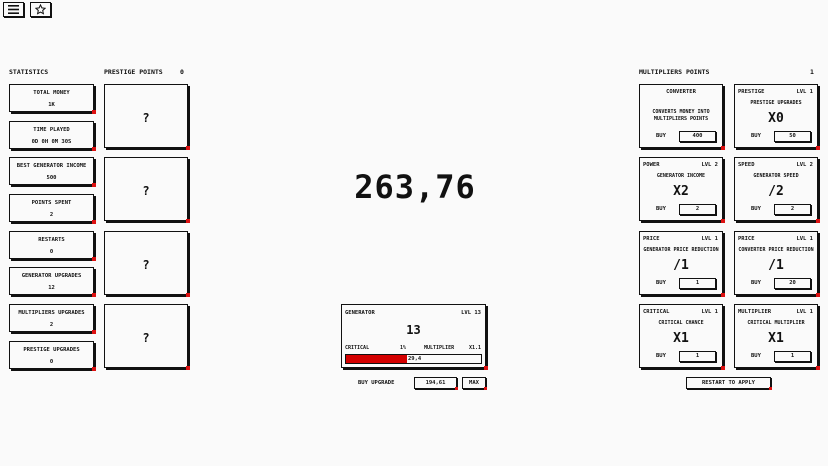 Image resolution: width=828 pixels, height=466 pixels. I want to click on card-buy-button: 400, so click(697, 136).